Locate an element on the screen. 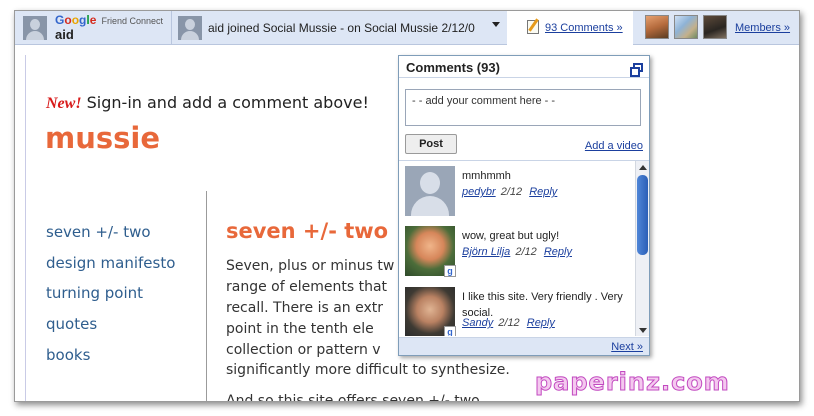 Image resolution: width=814 pixels, height=416 pixels. friend-connect-logo: Google Friend Connect is located at coordinates (109, 20).